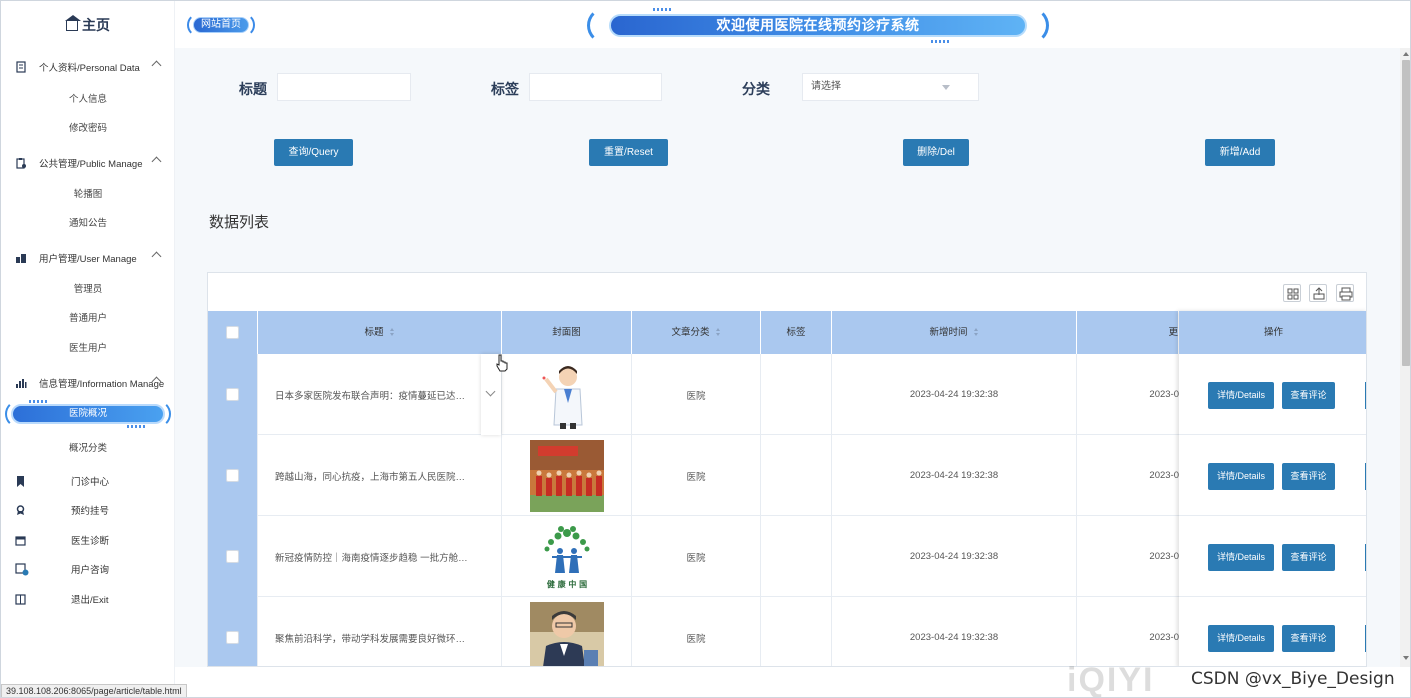  What do you see at coordinates (21, 258) in the screenshot?
I see `building-icon` at bounding box center [21, 258].